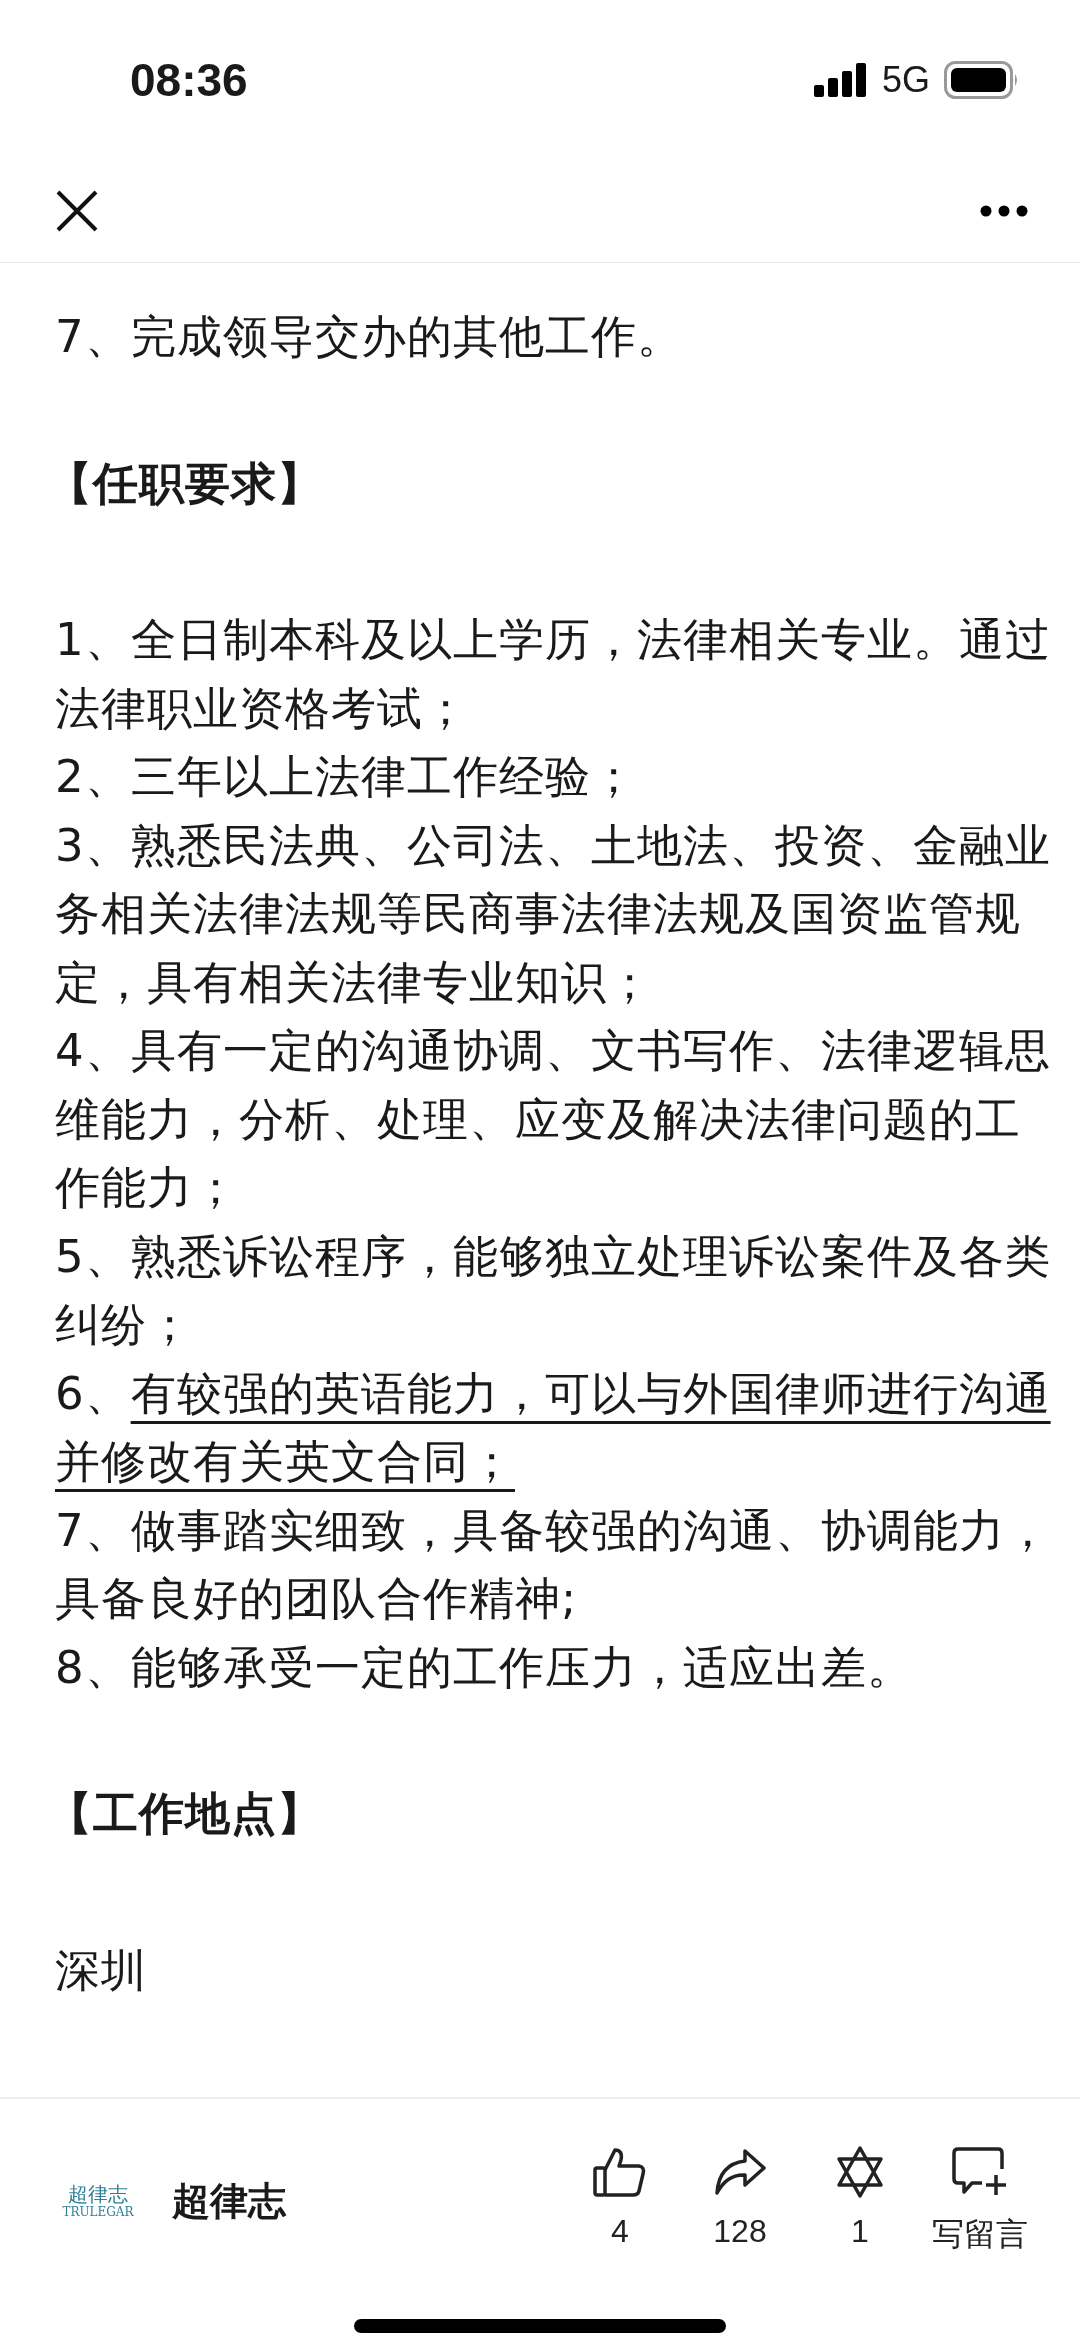  Describe the element at coordinates (189, 80) in the screenshot. I see `status-time: 08:36` at that location.